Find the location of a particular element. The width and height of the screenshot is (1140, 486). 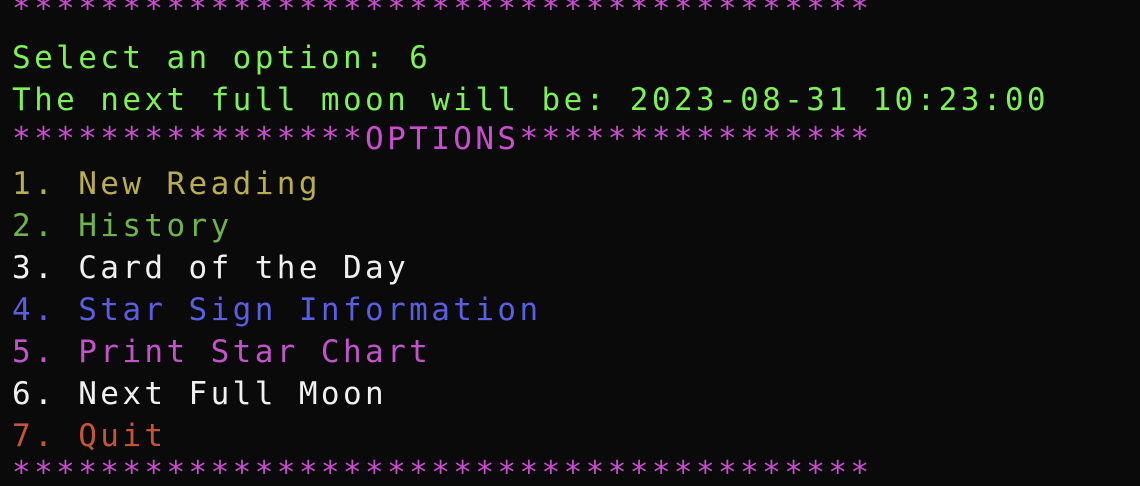

option-next-full-moon: 6. Next Full Moon is located at coordinates (200, 394).